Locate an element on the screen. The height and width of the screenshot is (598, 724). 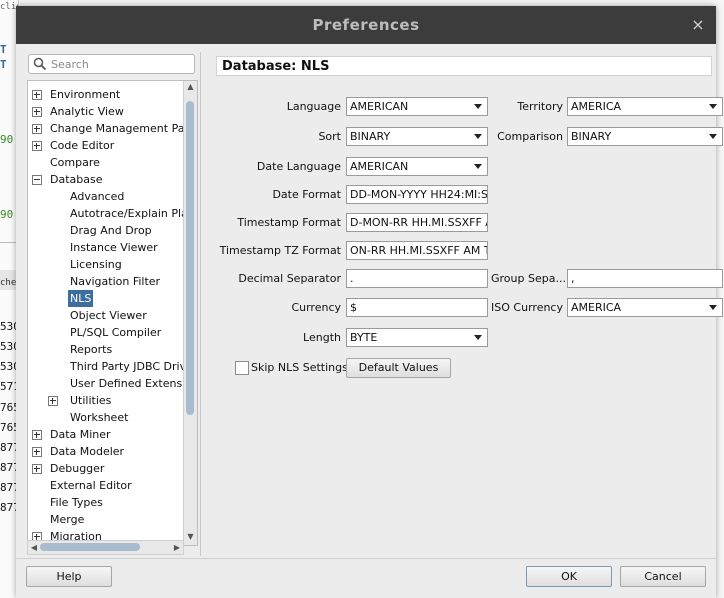
tree-item: Licensing is located at coordinates (105, 264).